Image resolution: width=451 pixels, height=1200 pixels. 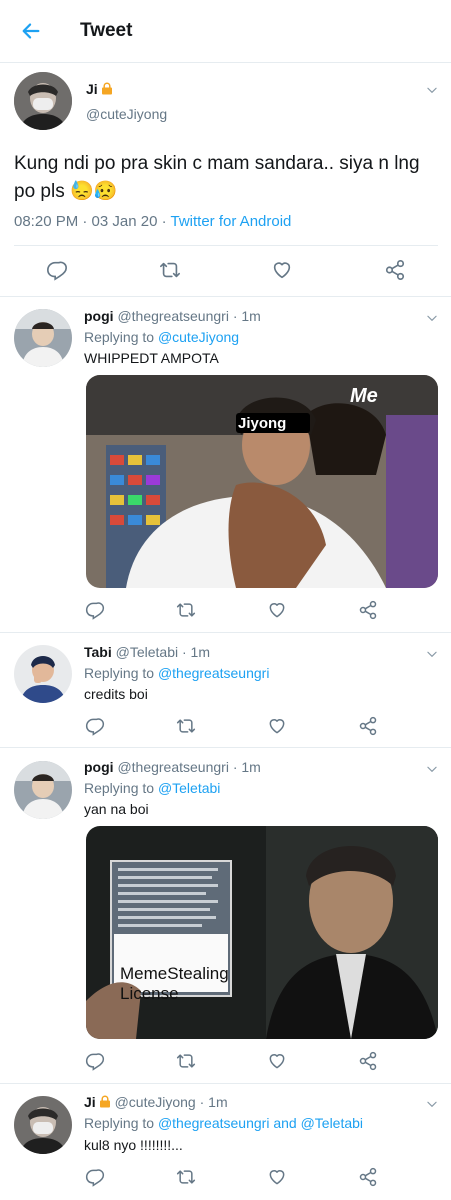 I want to click on replying-to-link: @Teletabi, so click(x=189, y=788).